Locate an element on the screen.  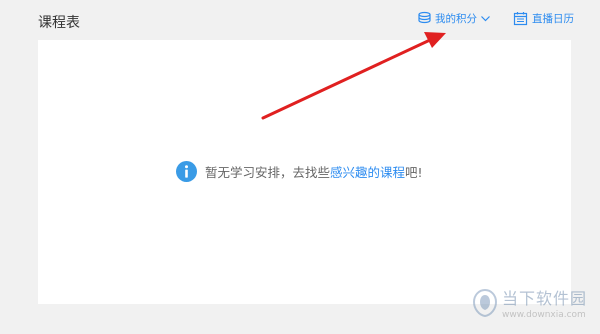
my-points-dropdown: 我的积分 is located at coordinates (454, 18).